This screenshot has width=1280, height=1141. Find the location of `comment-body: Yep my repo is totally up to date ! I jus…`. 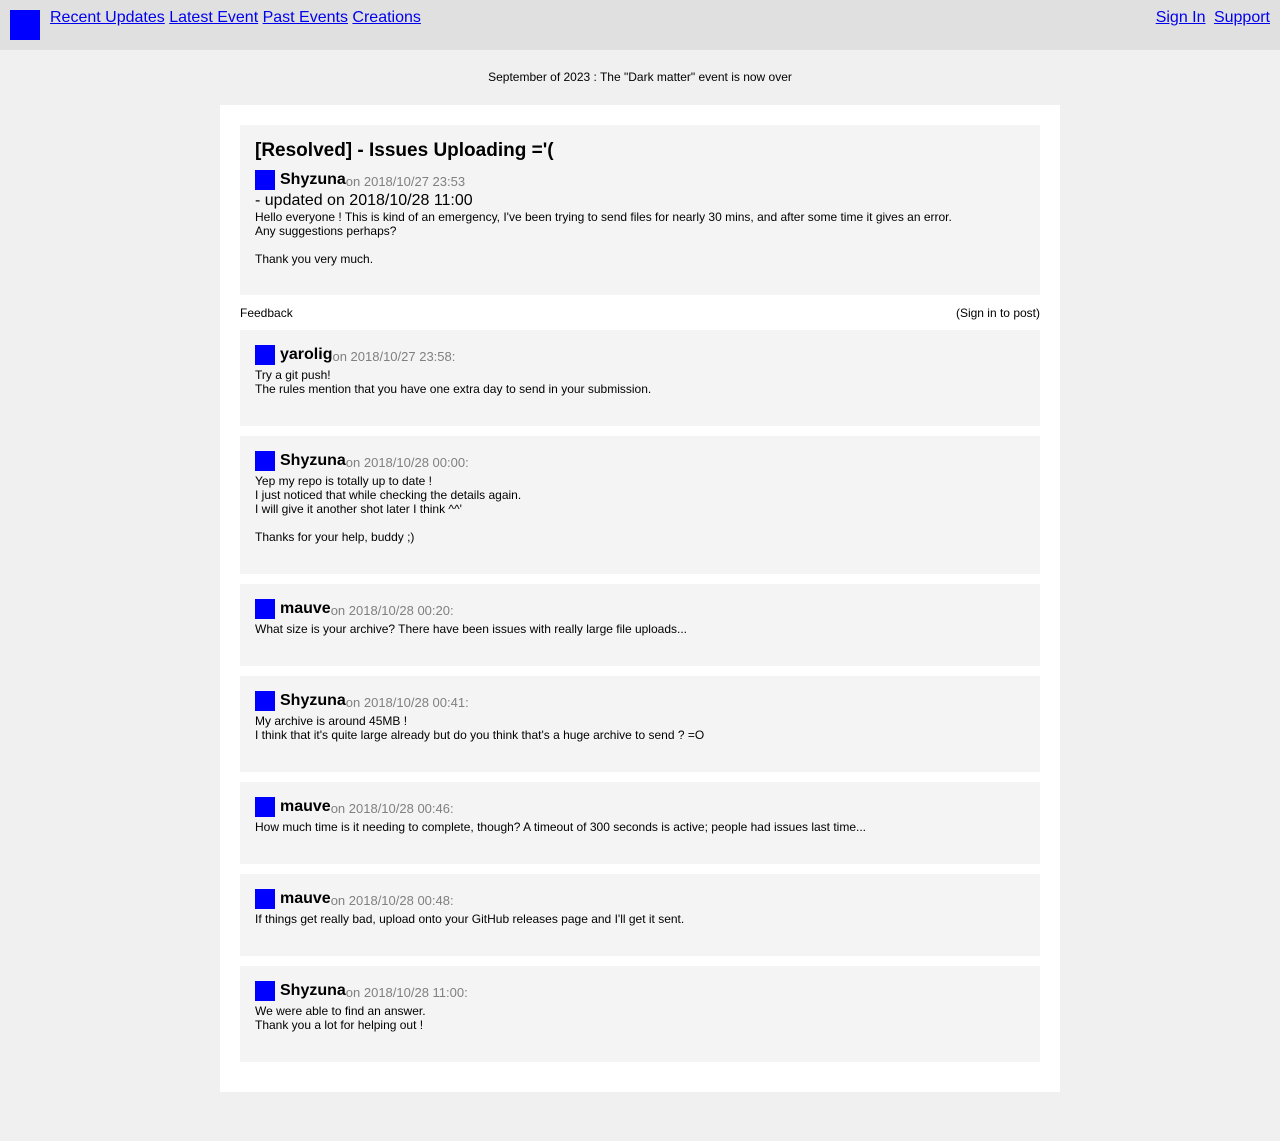

comment-body: Yep my repo is totally up to date ! I jus… is located at coordinates (640, 509).